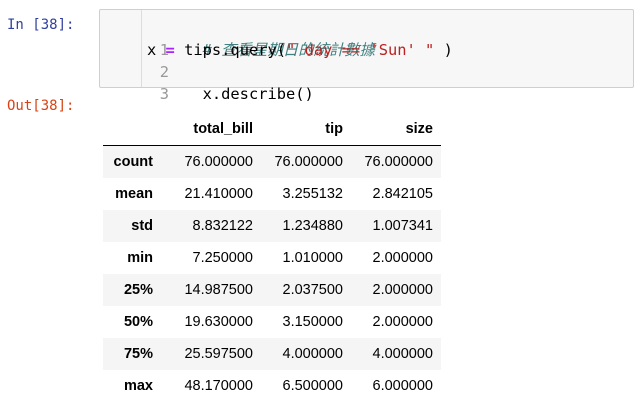  Describe the element at coordinates (138, 354) in the screenshot. I see `row-index-label: 75%` at that location.